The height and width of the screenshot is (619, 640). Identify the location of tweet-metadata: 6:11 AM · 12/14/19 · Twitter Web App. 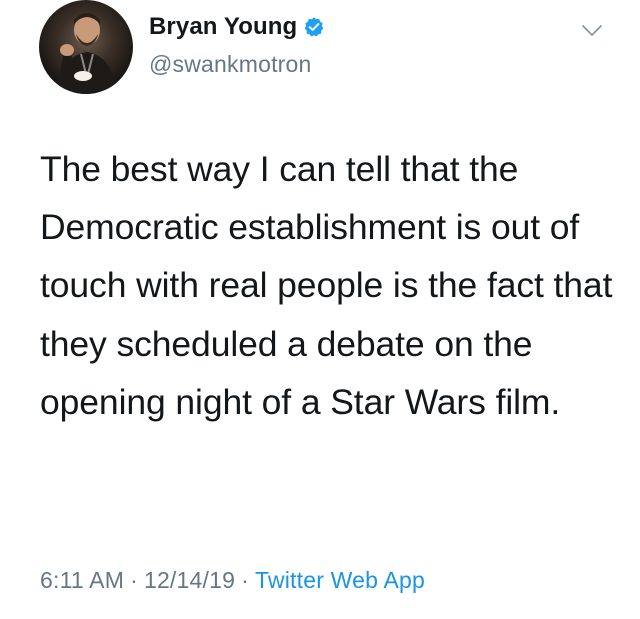
(232, 580).